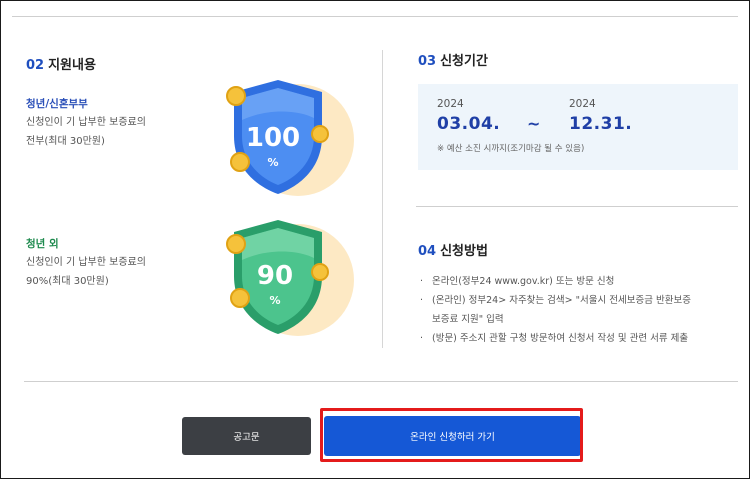  What do you see at coordinates (111, 132) in the screenshot?
I see `support-desc-youth-newlywed: 신청인이 기 납부한 보증료의 전부(최대 30만원)` at bounding box center [111, 132].